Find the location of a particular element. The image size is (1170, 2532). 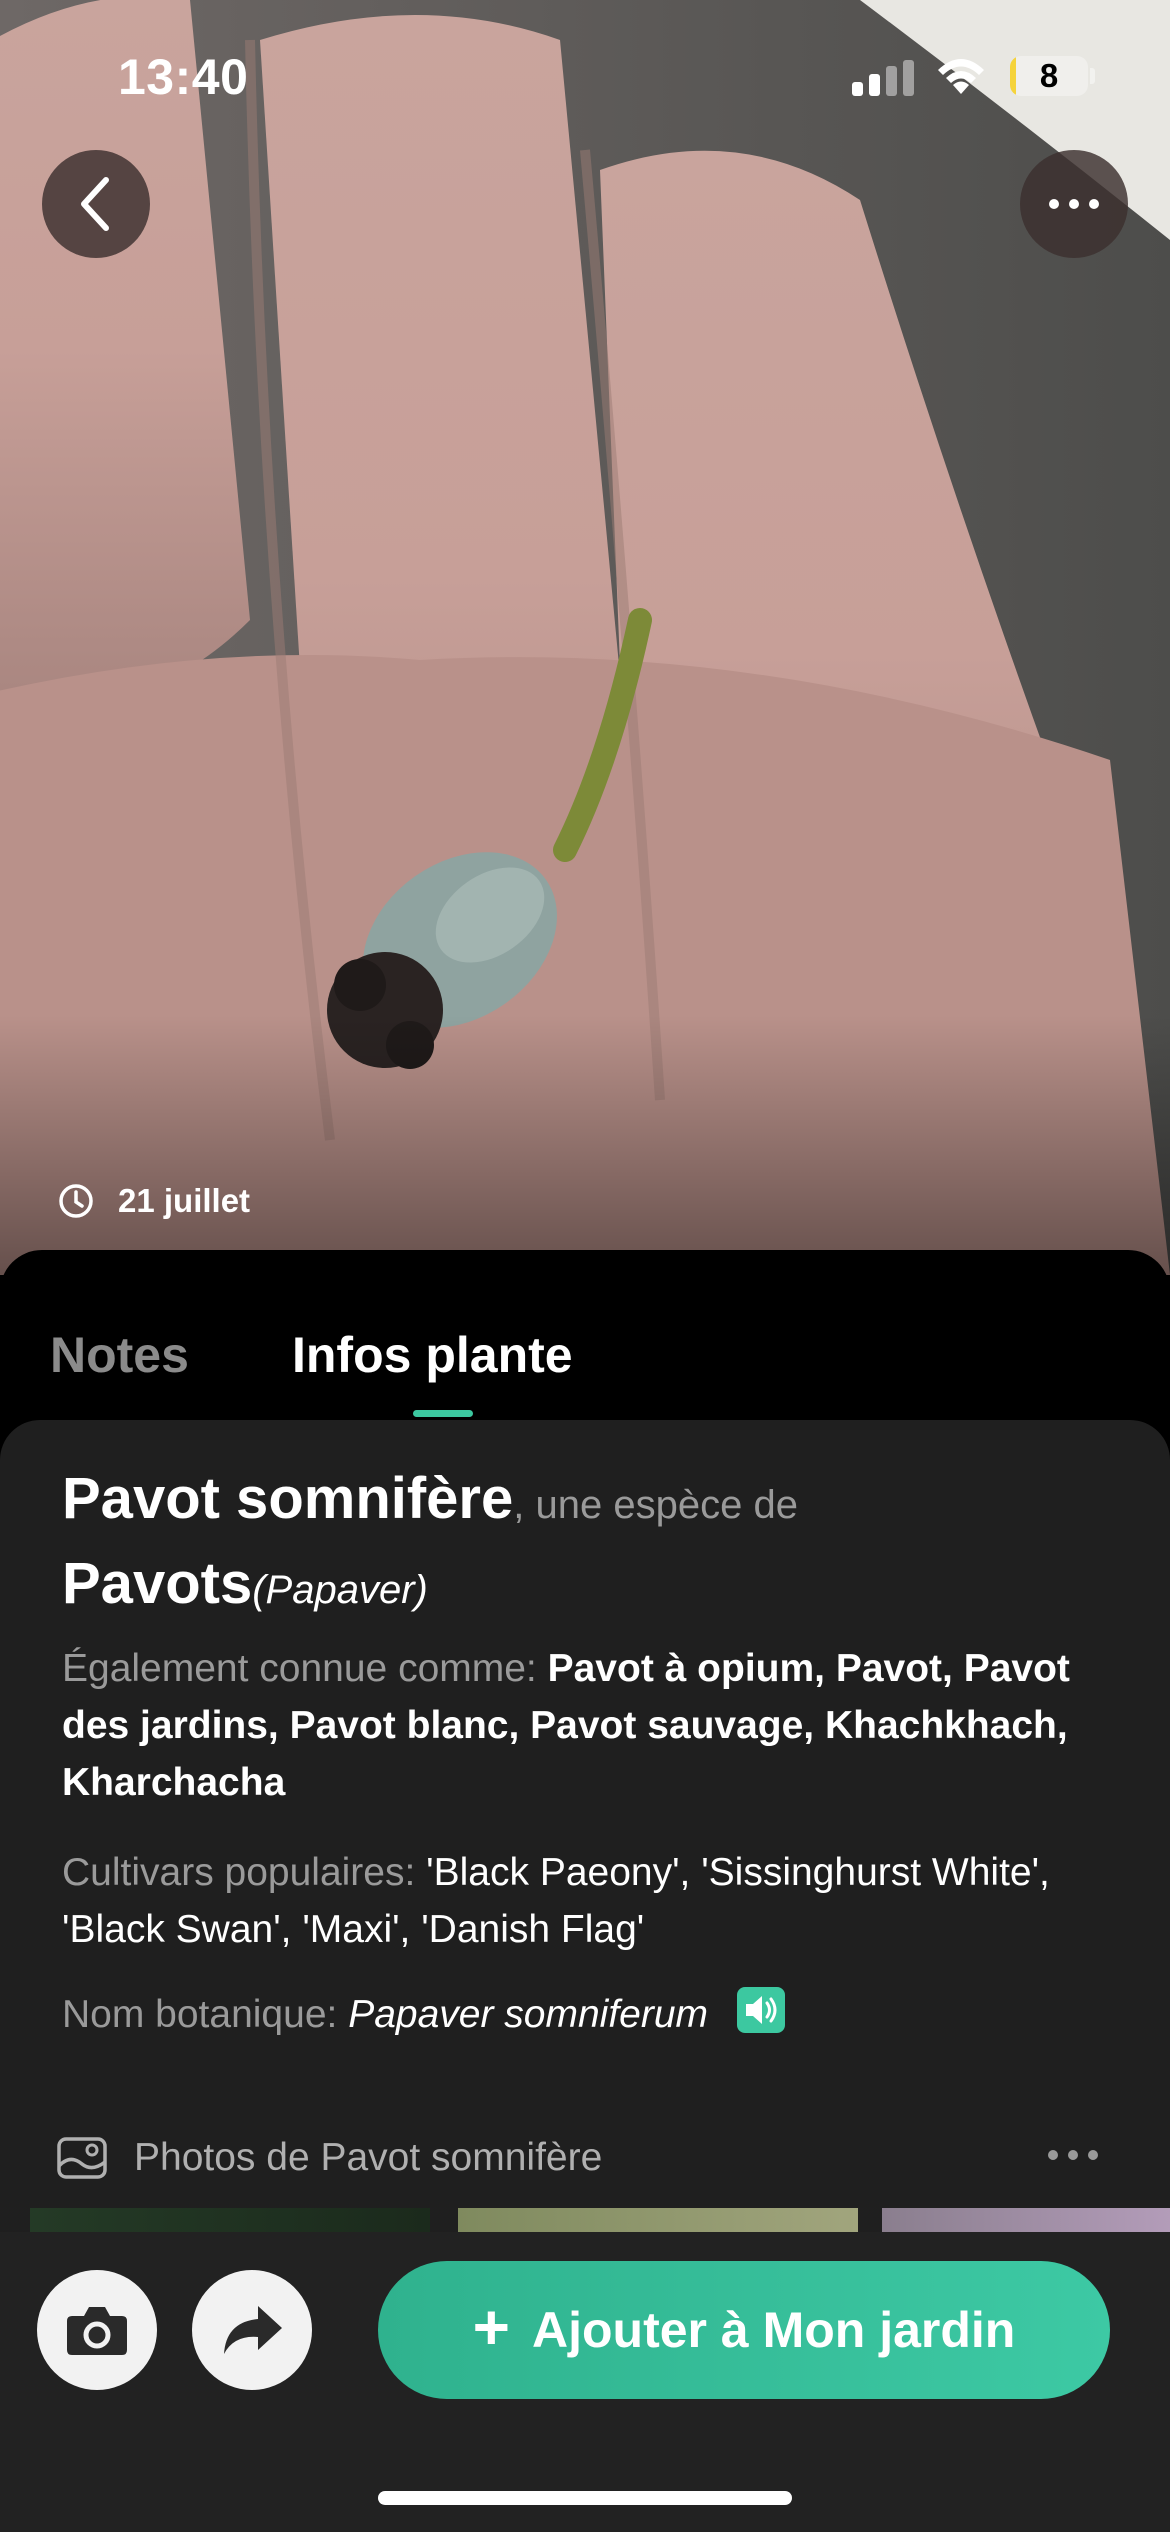

genus-name: Pavots is located at coordinates (157, 1583).